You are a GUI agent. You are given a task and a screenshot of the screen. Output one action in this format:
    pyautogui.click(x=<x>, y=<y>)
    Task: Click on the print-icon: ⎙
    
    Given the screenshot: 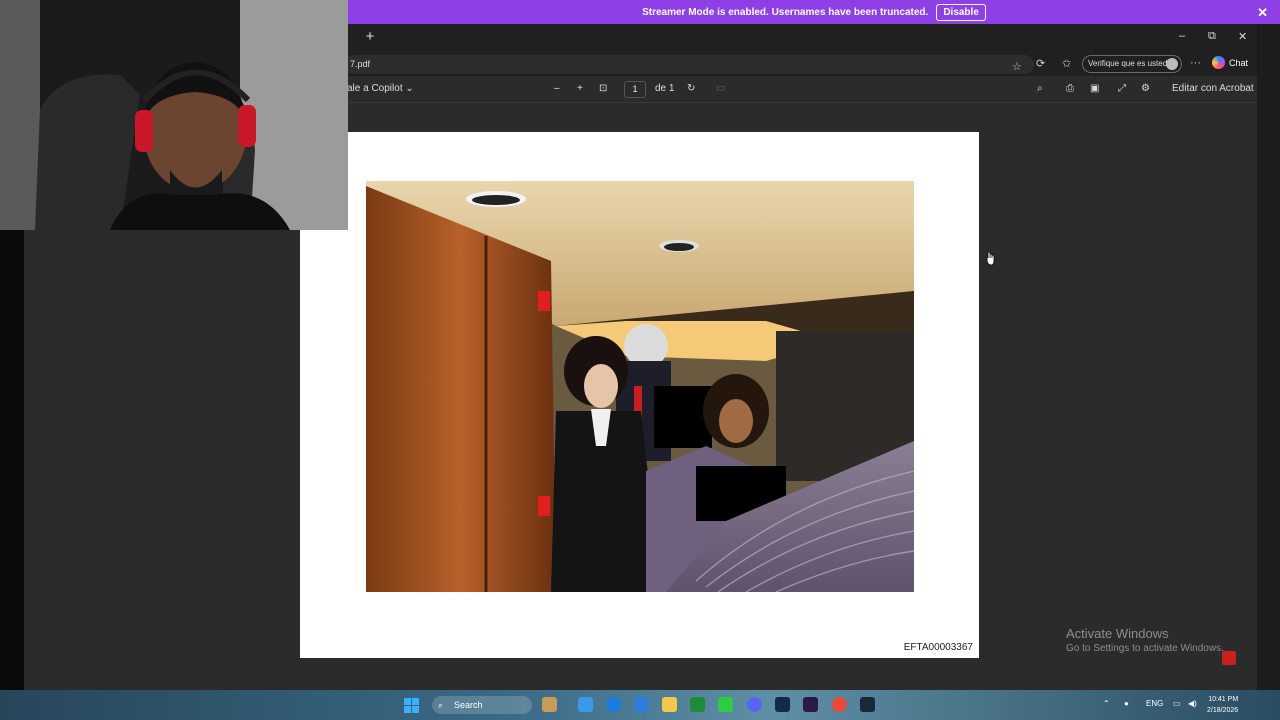 What is the action you would take?
    pyautogui.click(x=1070, y=88)
    